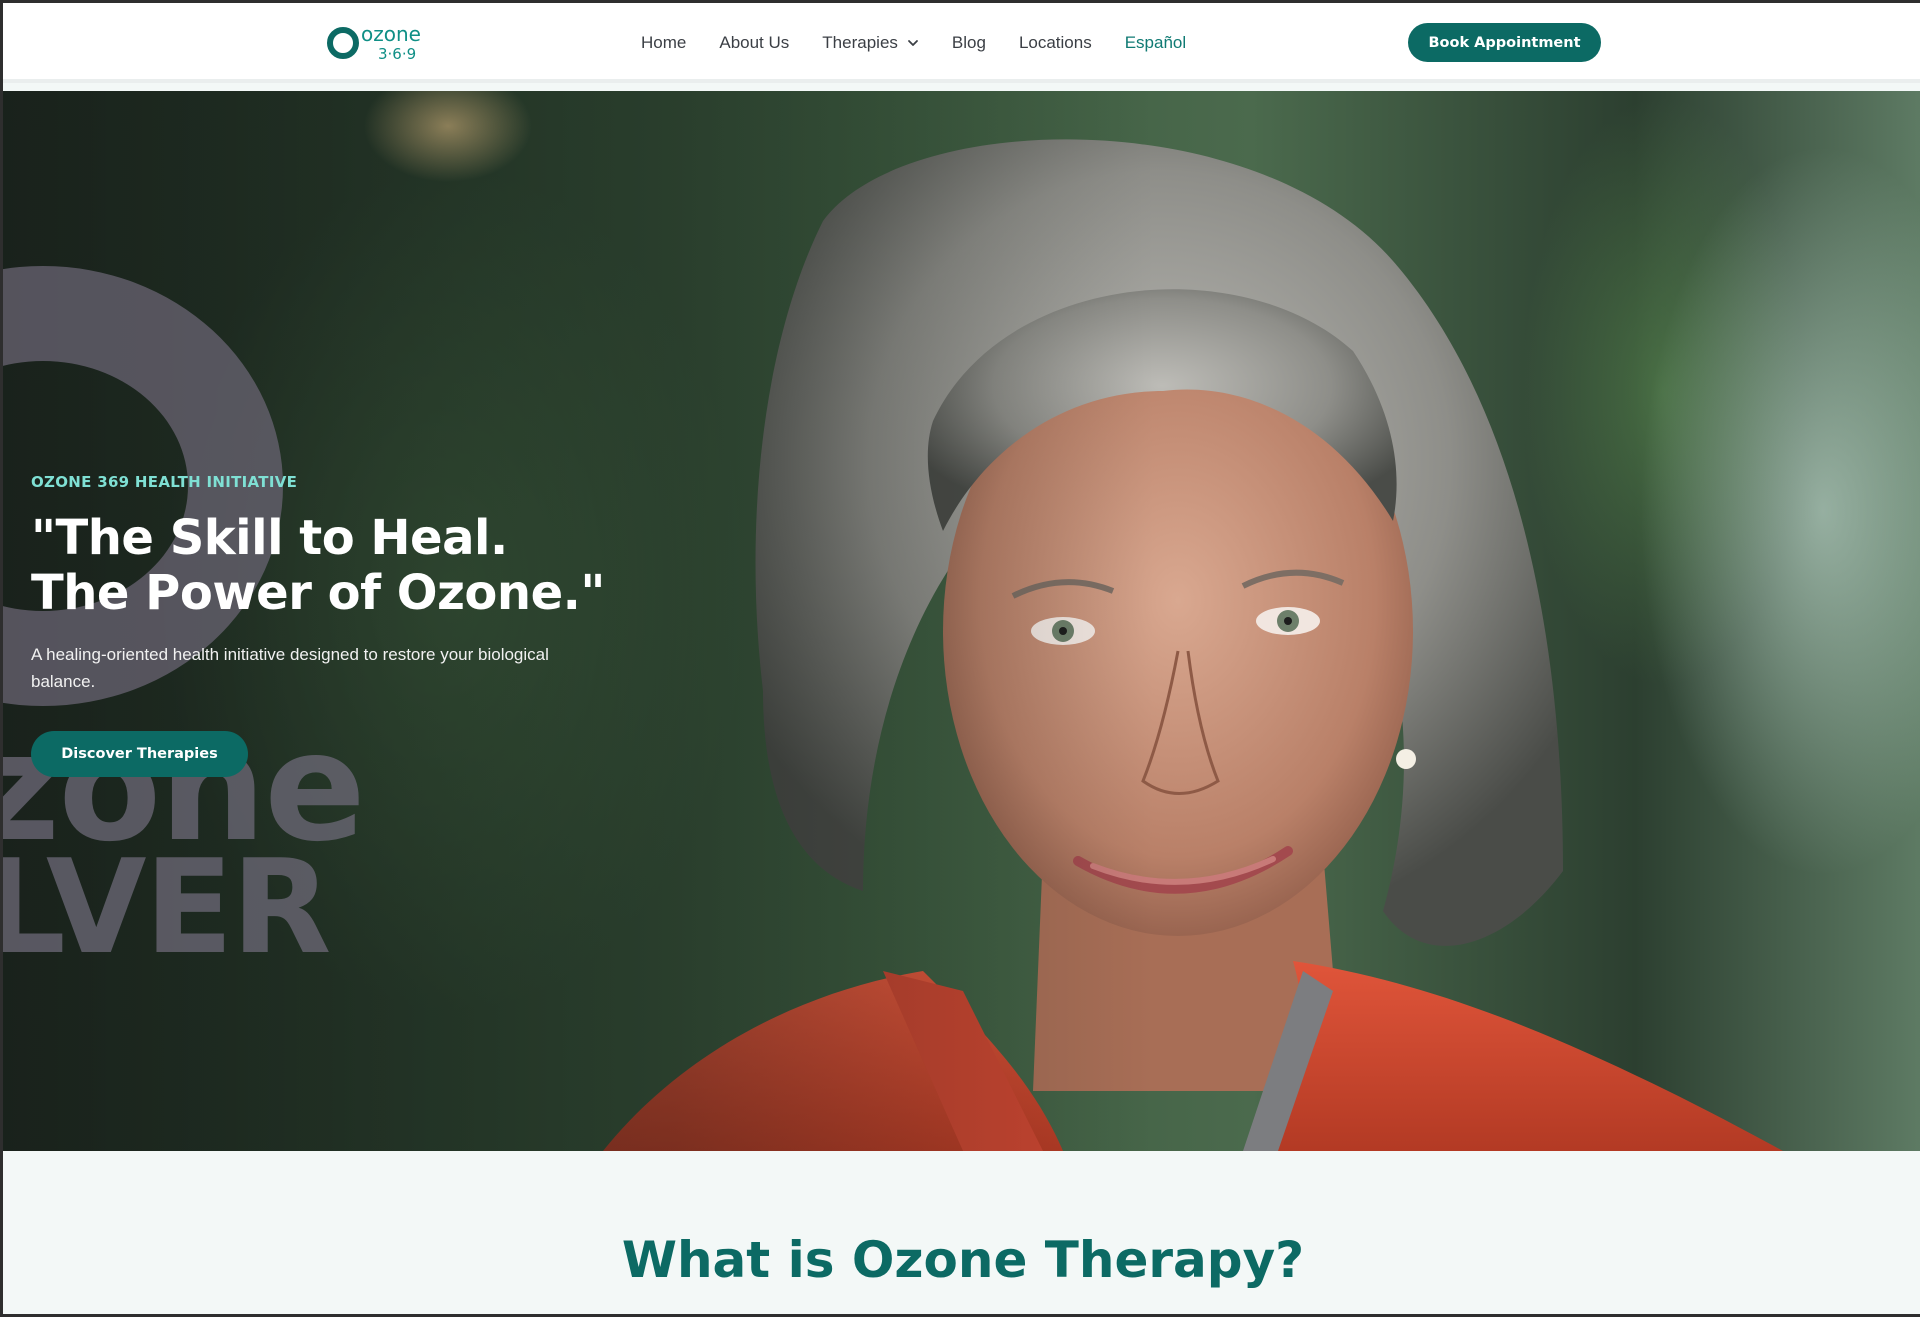 This screenshot has height=1317, width=1920. Describe the element at coordinates (913, 43) in the screenshot. I see `chevron-down-icon` at that location.